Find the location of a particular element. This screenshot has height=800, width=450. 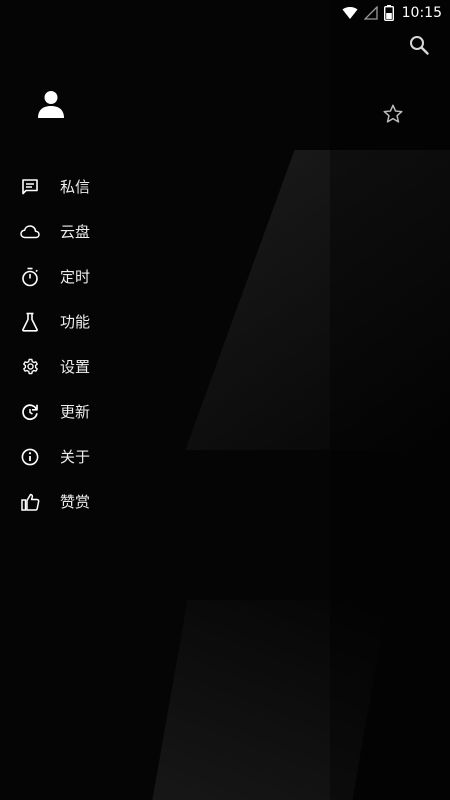

flask-icon is located at coordinates (30, 322).